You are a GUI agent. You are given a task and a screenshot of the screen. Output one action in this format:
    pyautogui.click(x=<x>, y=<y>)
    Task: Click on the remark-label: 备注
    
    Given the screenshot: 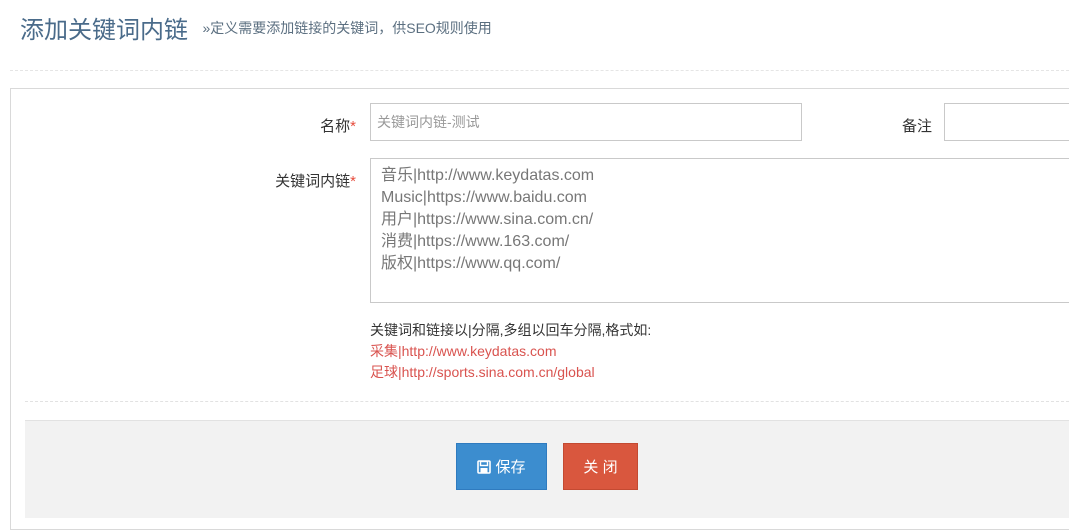 What is the action you would take?
    pyautogui.click(x=916, y=126)
    